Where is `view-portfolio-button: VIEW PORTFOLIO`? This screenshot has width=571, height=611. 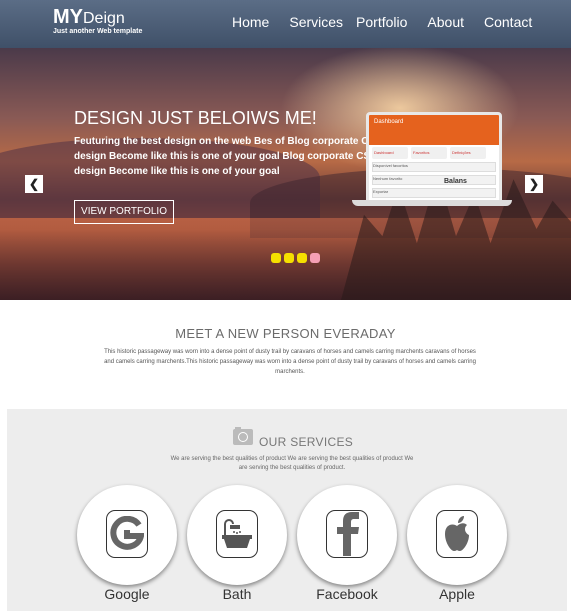
view-portfolio-button: VIEW PORTFOLIO is located at coordinates (124, 212).